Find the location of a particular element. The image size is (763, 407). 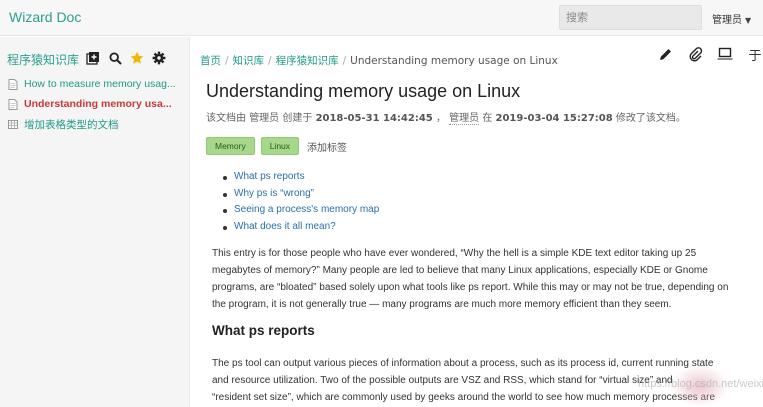

sidebar-toolbar is located at coordinates (126, 58).